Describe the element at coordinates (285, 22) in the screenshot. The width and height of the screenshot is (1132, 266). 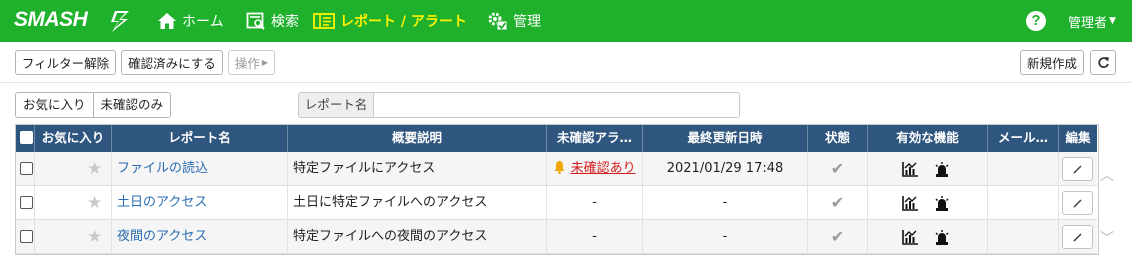
I see `nav-search-label: 検索` at that location.